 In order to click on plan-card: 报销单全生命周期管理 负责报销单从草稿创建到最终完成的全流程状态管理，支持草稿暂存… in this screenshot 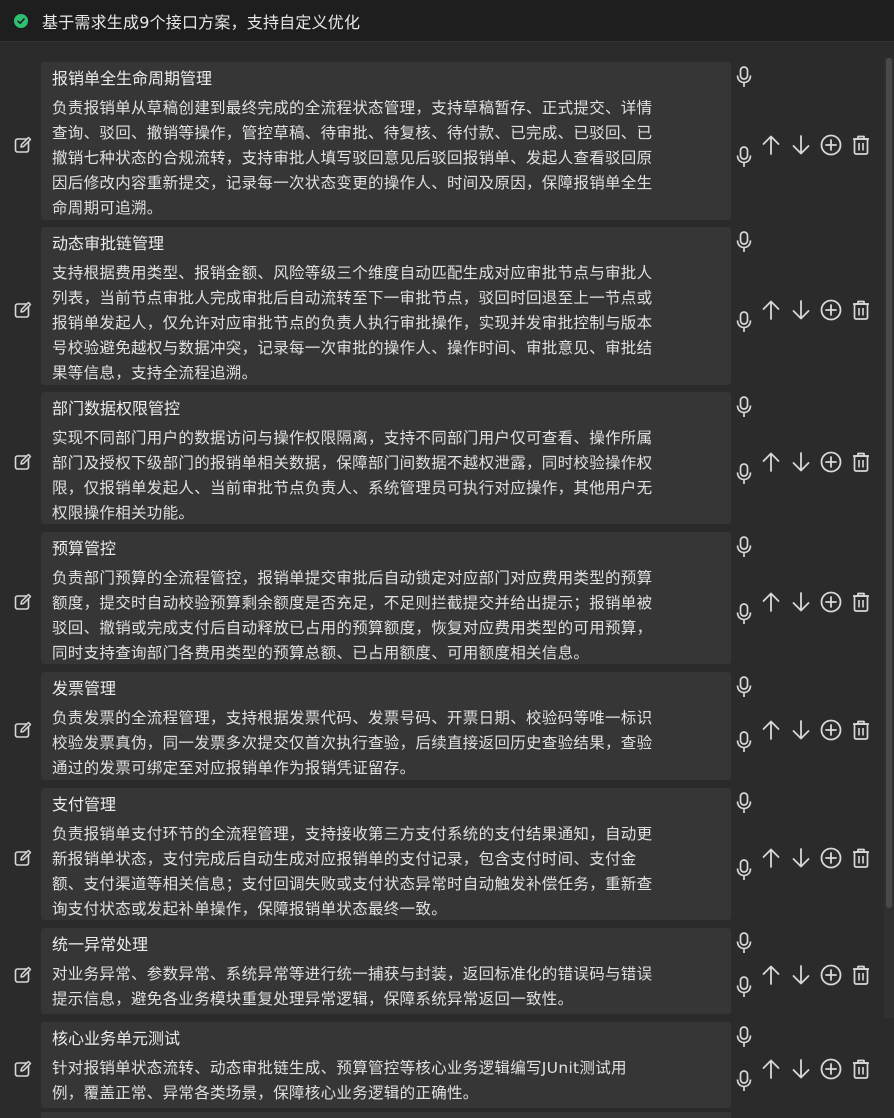, I will do `click(386, 141)`.